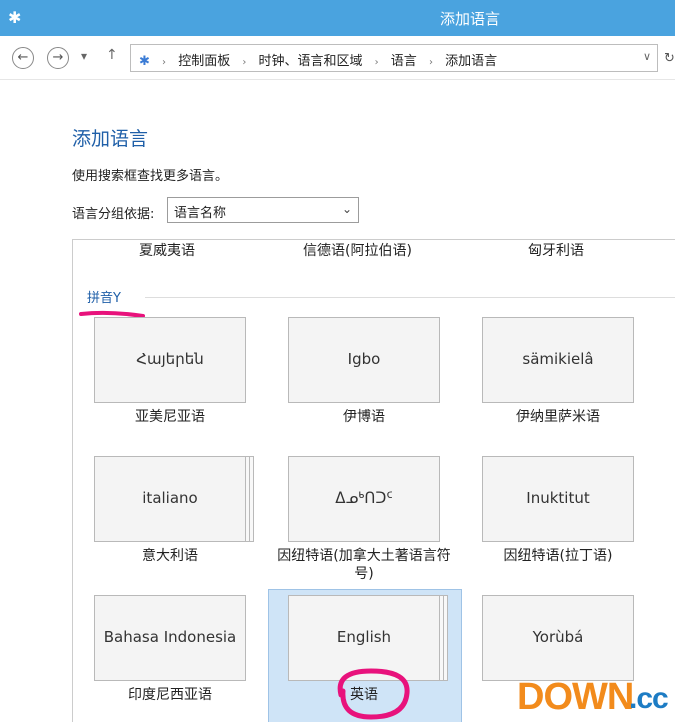  What do you see at coordinates (404, 61) in the screenshot?
I see `breadcrumb-item: 语言` at bounding box center [404, 61].